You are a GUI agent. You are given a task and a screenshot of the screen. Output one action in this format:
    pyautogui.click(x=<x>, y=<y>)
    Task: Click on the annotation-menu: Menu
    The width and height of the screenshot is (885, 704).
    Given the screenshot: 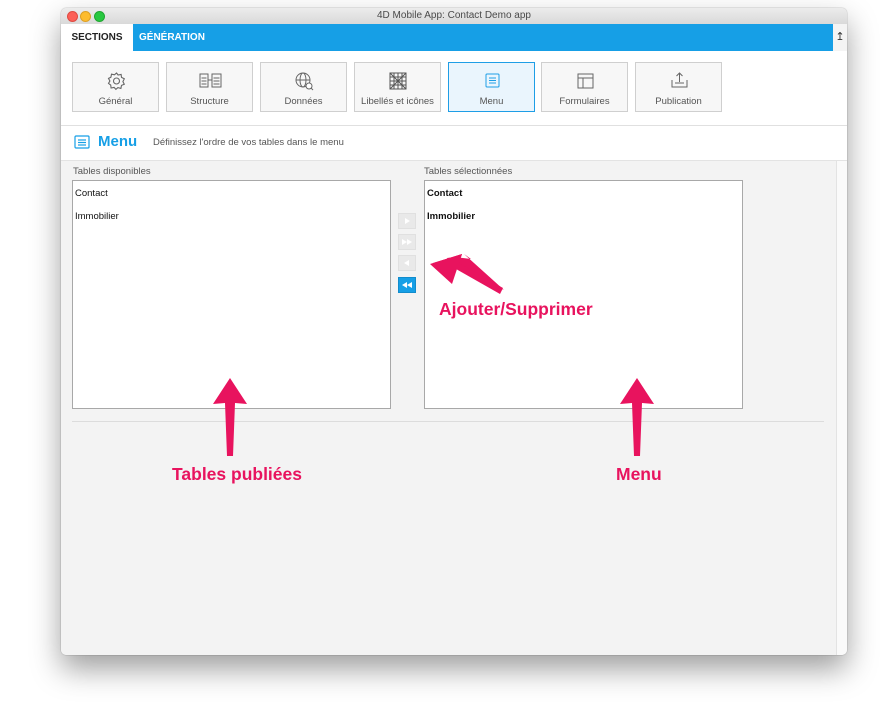 What is the action you would take?
    pyautogui.click(x=639, y=474)
    